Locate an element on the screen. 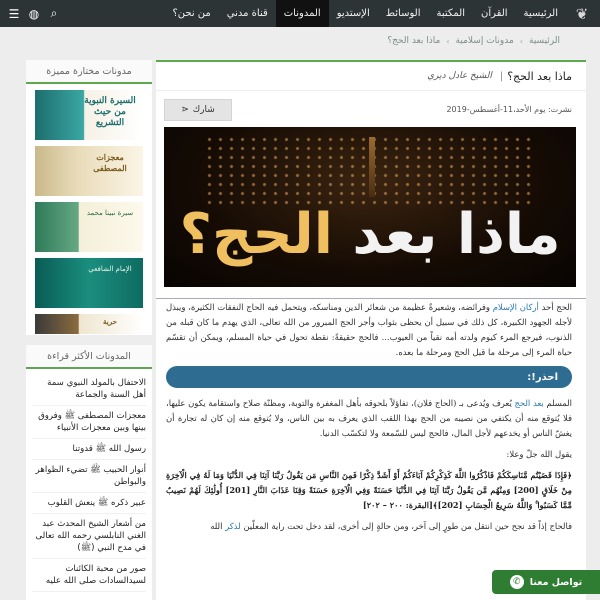 This screenshot has height=600, width=600. featured-thumb-text: السيرة النبوية من حيث التشريع is located at coordinates (110, 112).